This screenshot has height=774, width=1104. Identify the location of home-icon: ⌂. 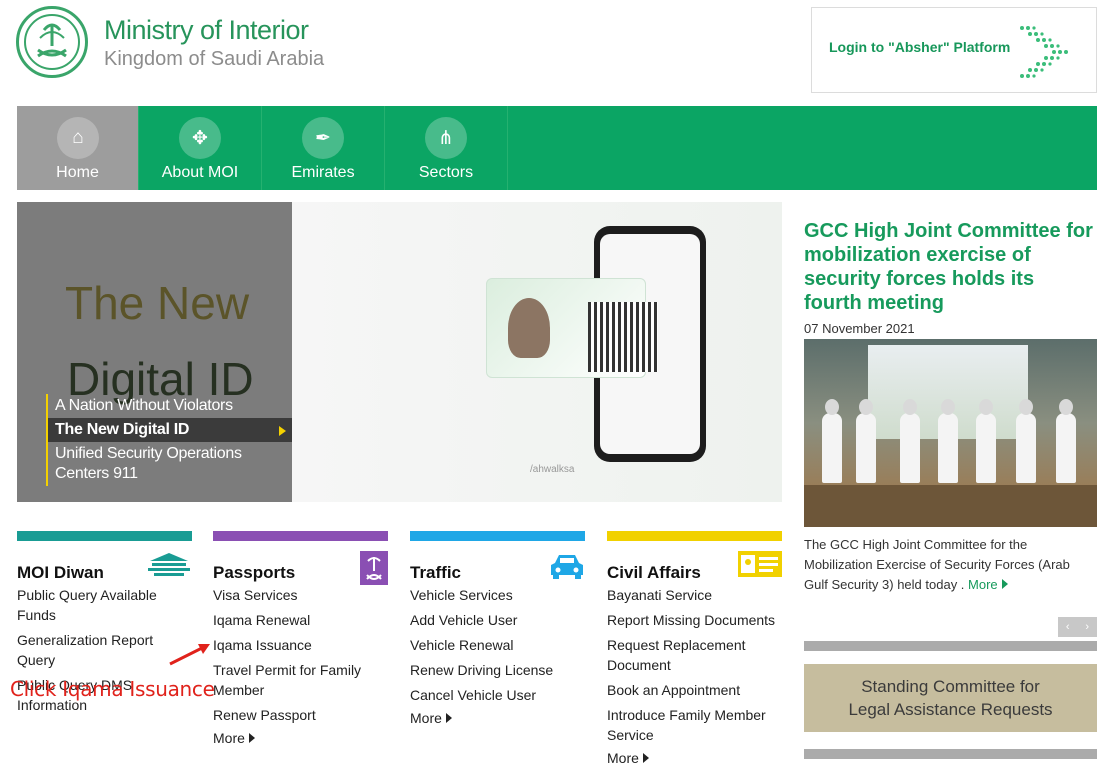
(78, 138).